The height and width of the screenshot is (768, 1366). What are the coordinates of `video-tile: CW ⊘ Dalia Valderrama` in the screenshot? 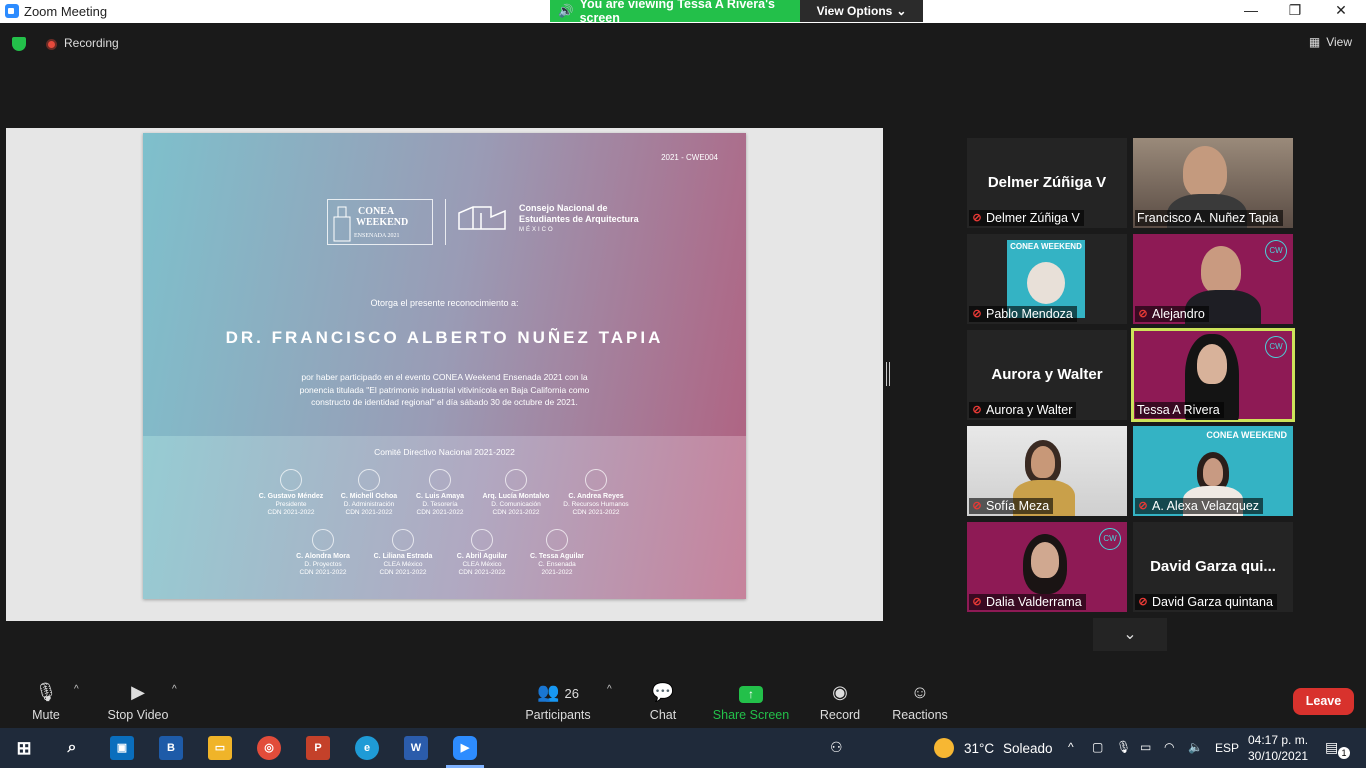 It's located at (1047, 567).